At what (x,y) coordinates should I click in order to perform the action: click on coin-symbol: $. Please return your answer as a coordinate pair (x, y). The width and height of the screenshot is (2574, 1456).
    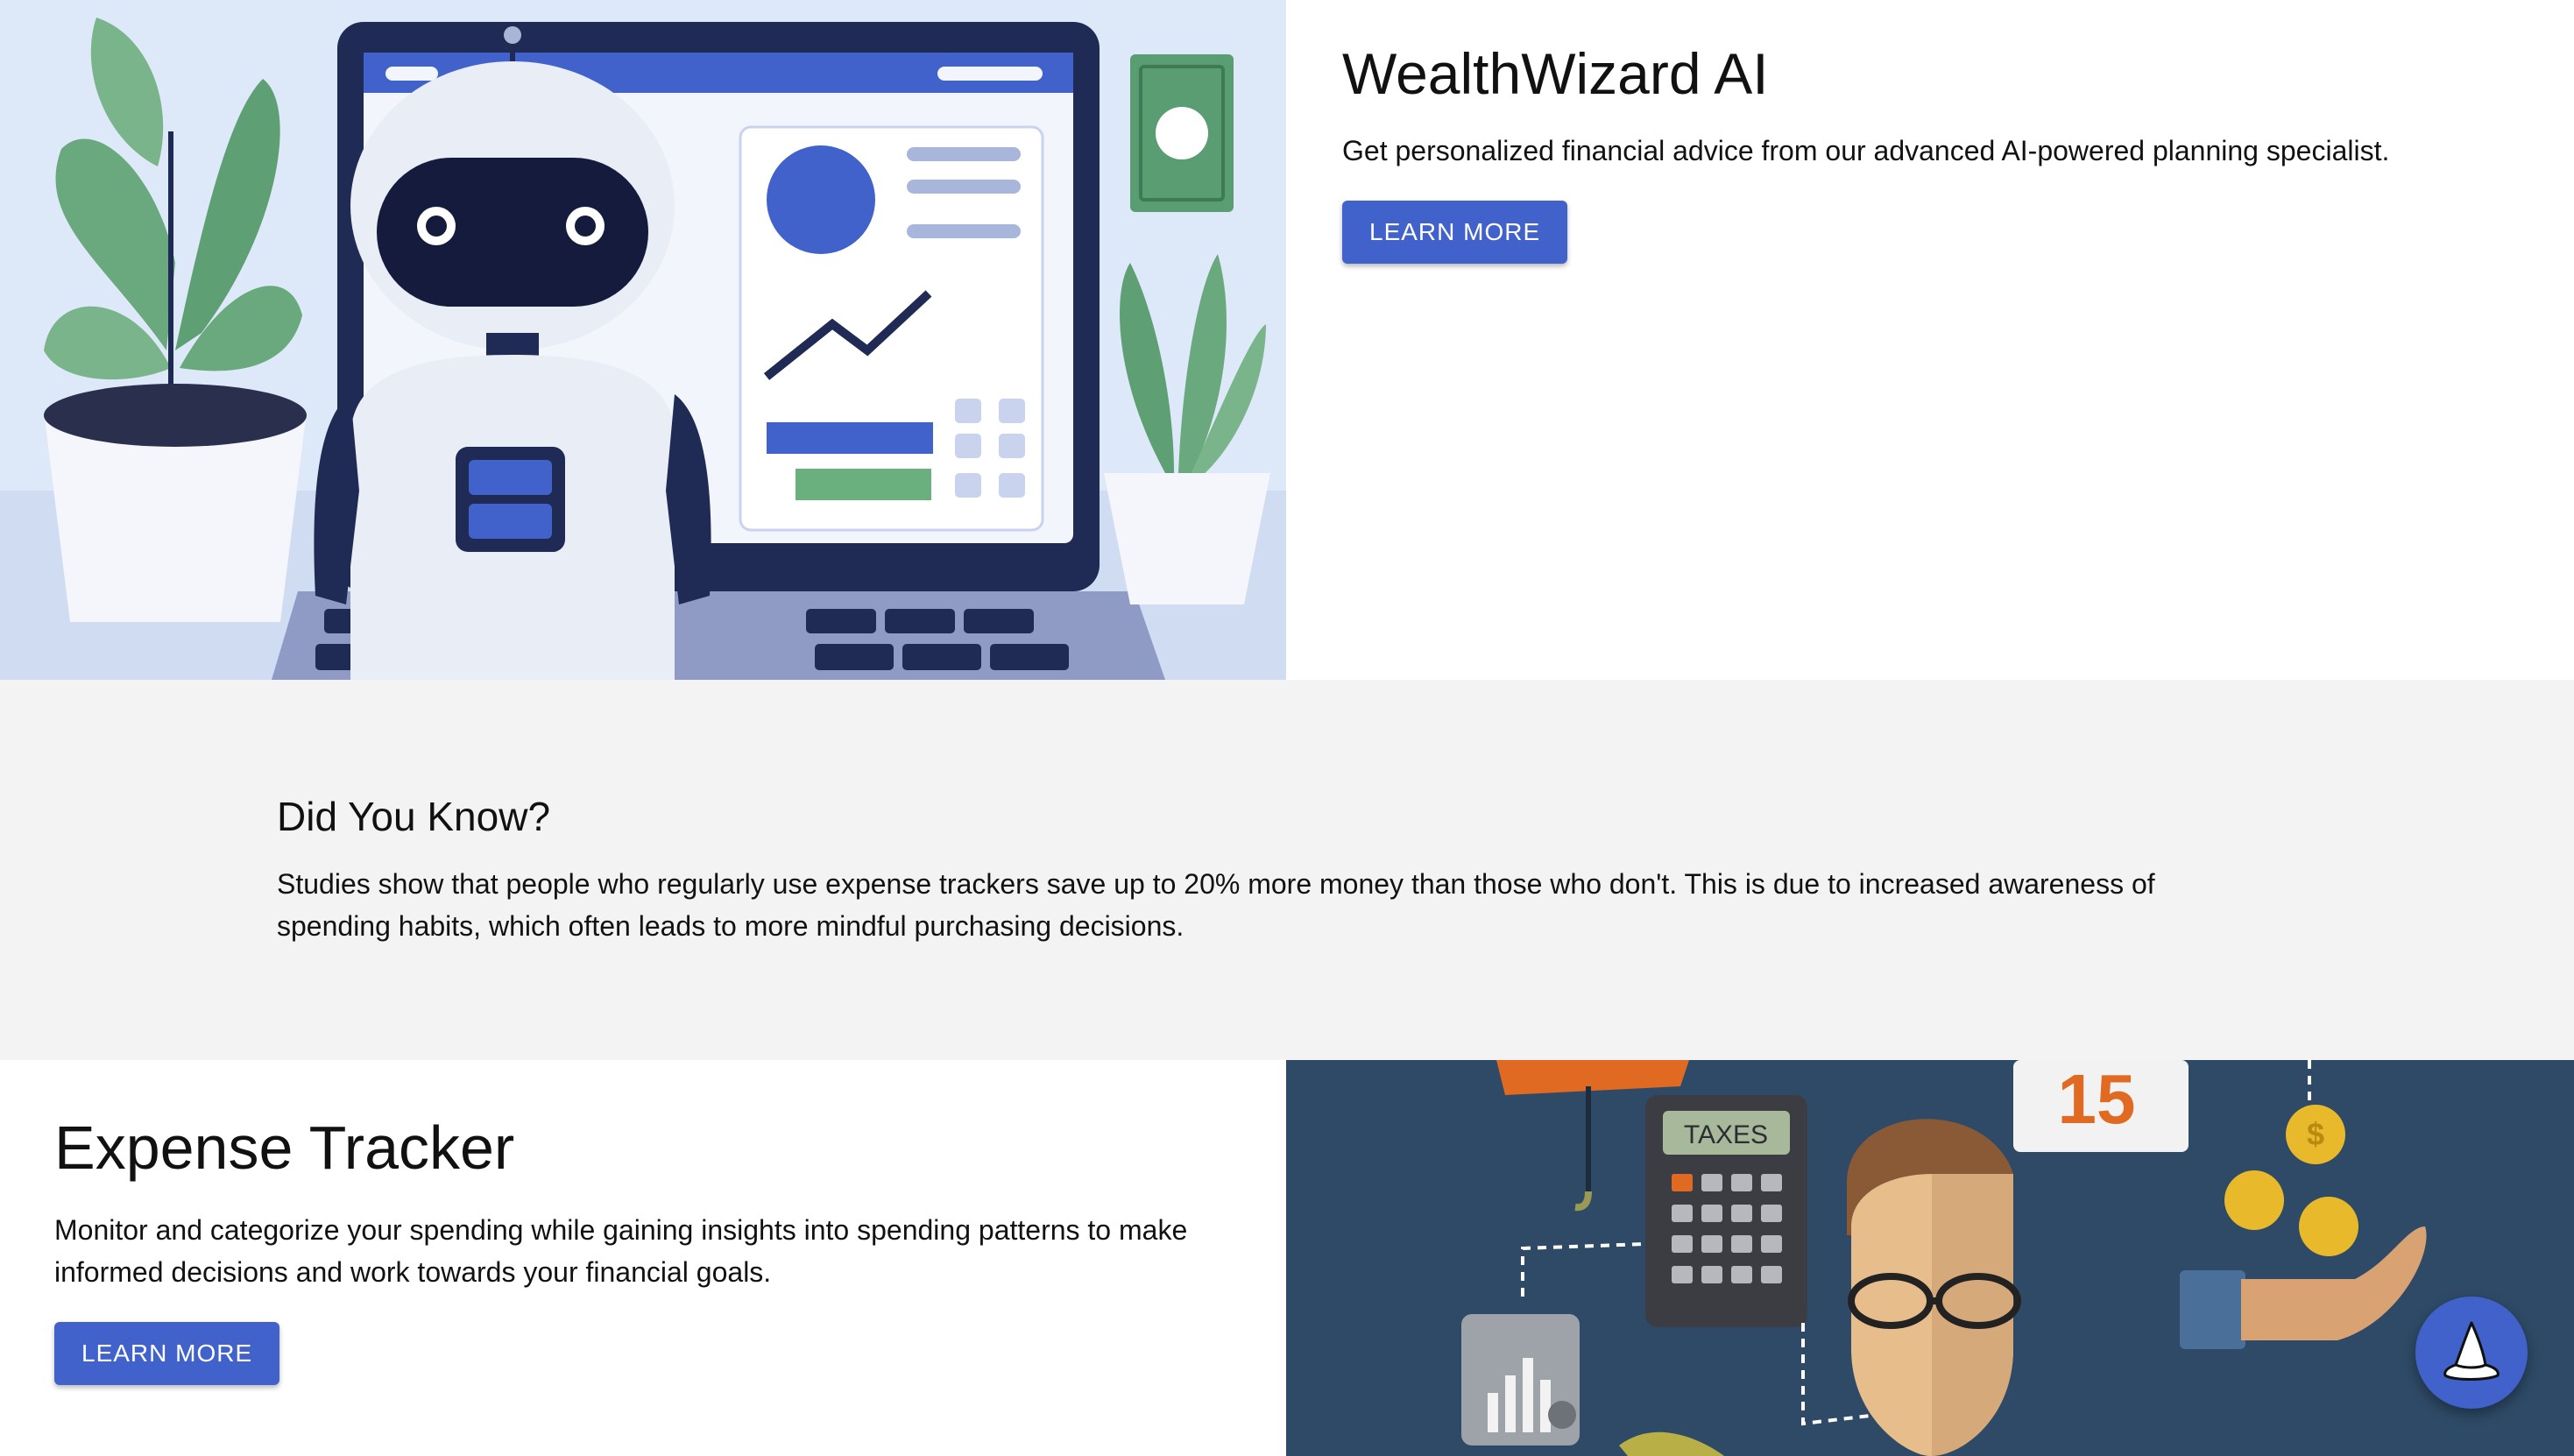
    Looking at the image, I should click on (2315, 1134).